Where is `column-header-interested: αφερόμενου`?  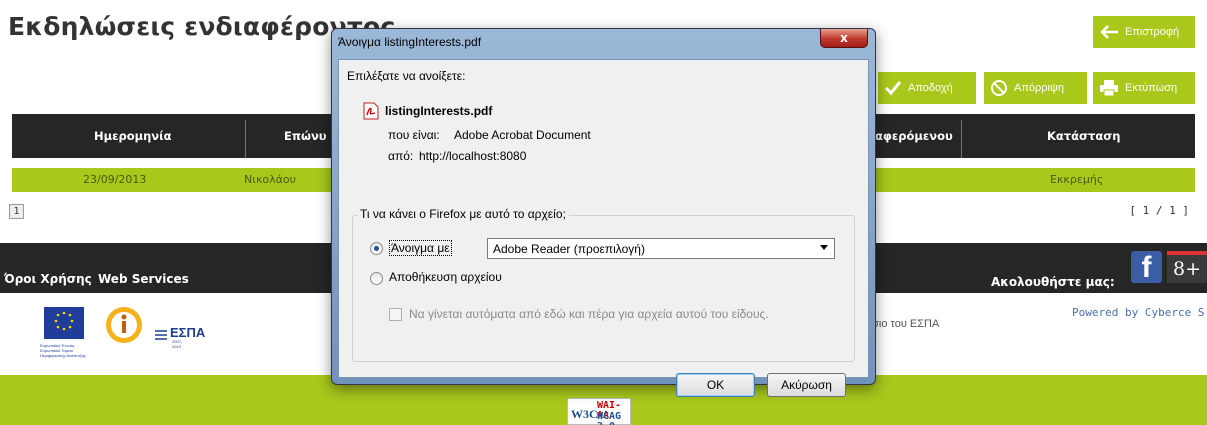 column-header-interested: αφερόμενου is located at coordinates (914, 136).